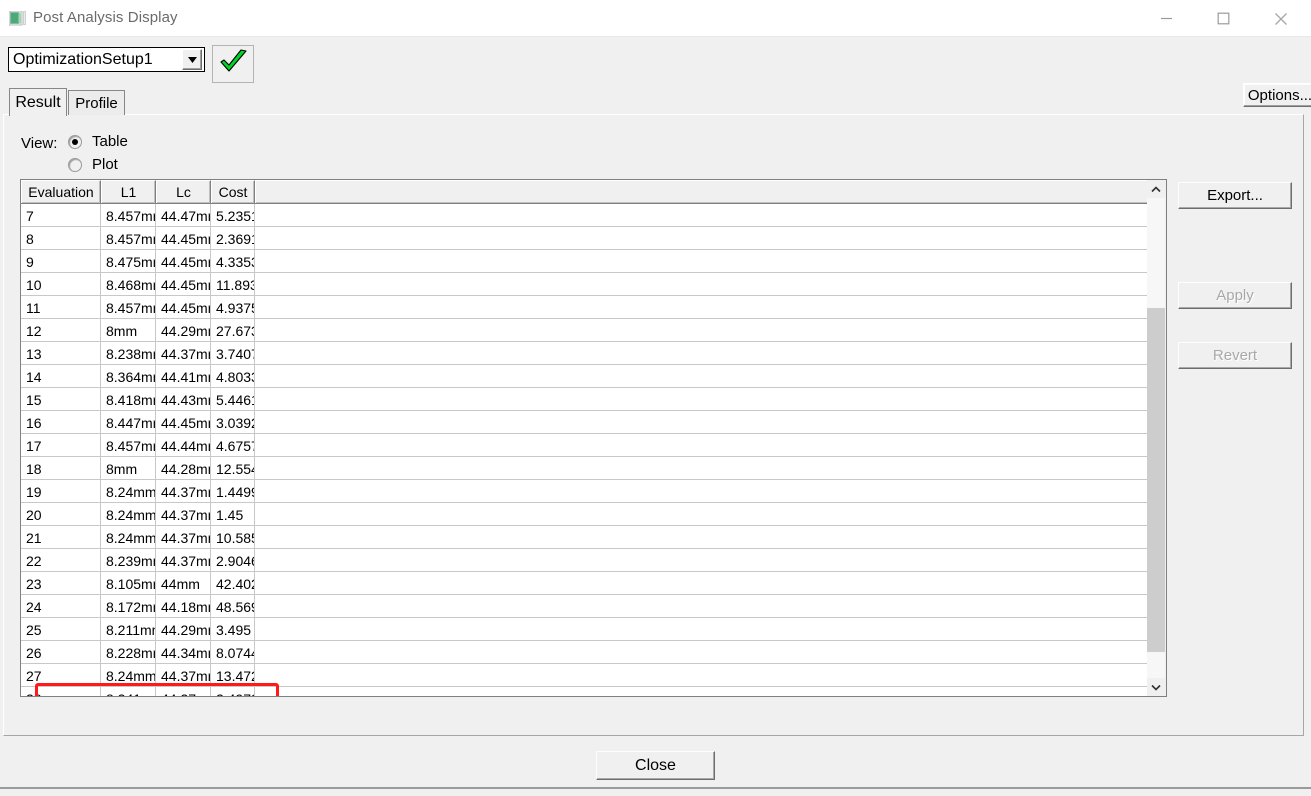 This screenshot has width=1311, height=796. What do you see at coordinates (128, 422) in the screenshot?
I see `table-cell: 8.447mm` at bounding box center [128, 422].